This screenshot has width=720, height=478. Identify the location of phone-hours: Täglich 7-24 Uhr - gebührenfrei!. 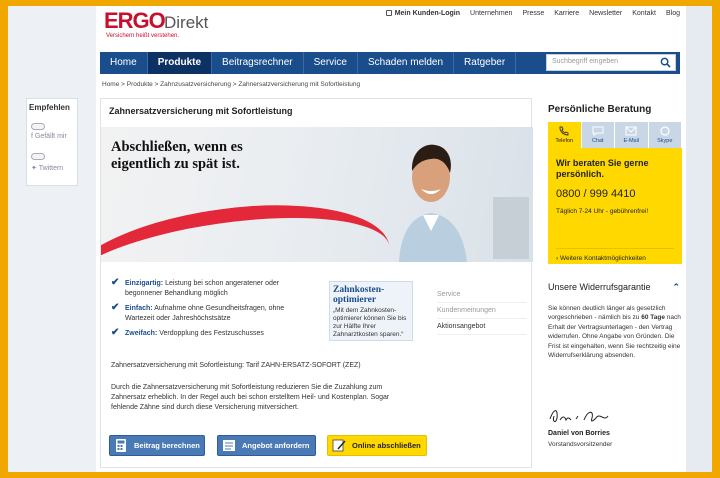
(602, 211).